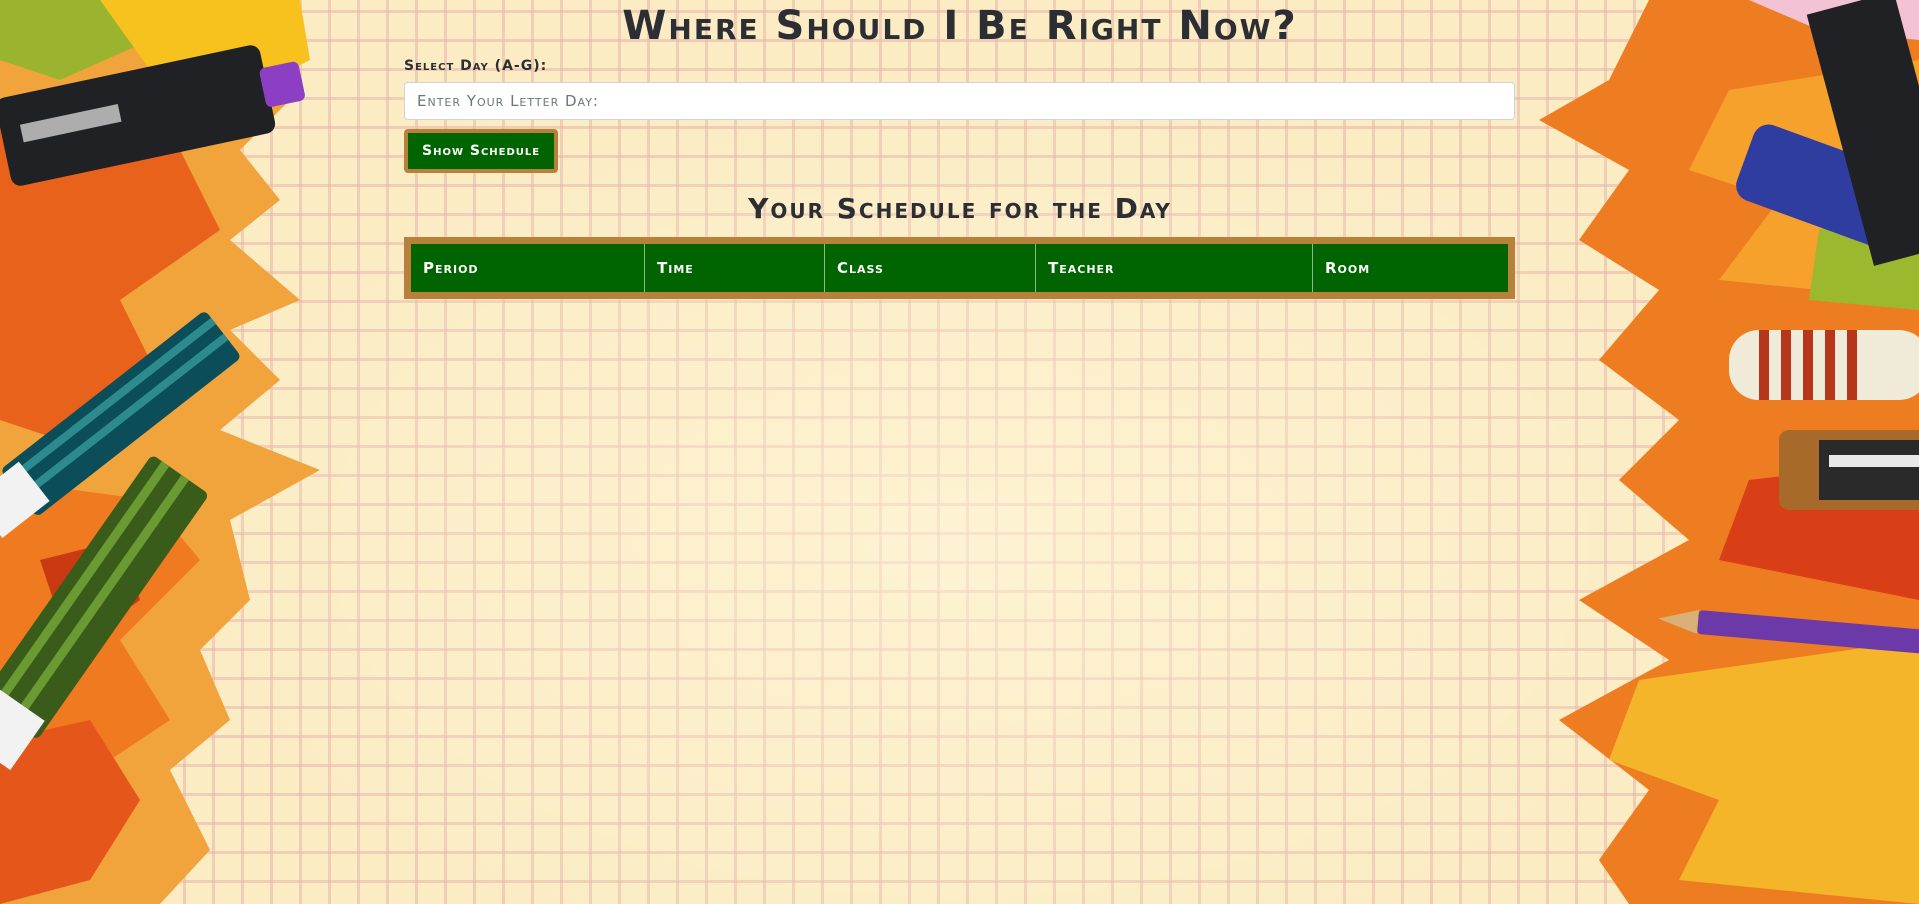 This screenshot has height=904, width=1919. I want to click on page-title: Where Should I Be Right Now?, so click(960, 26).